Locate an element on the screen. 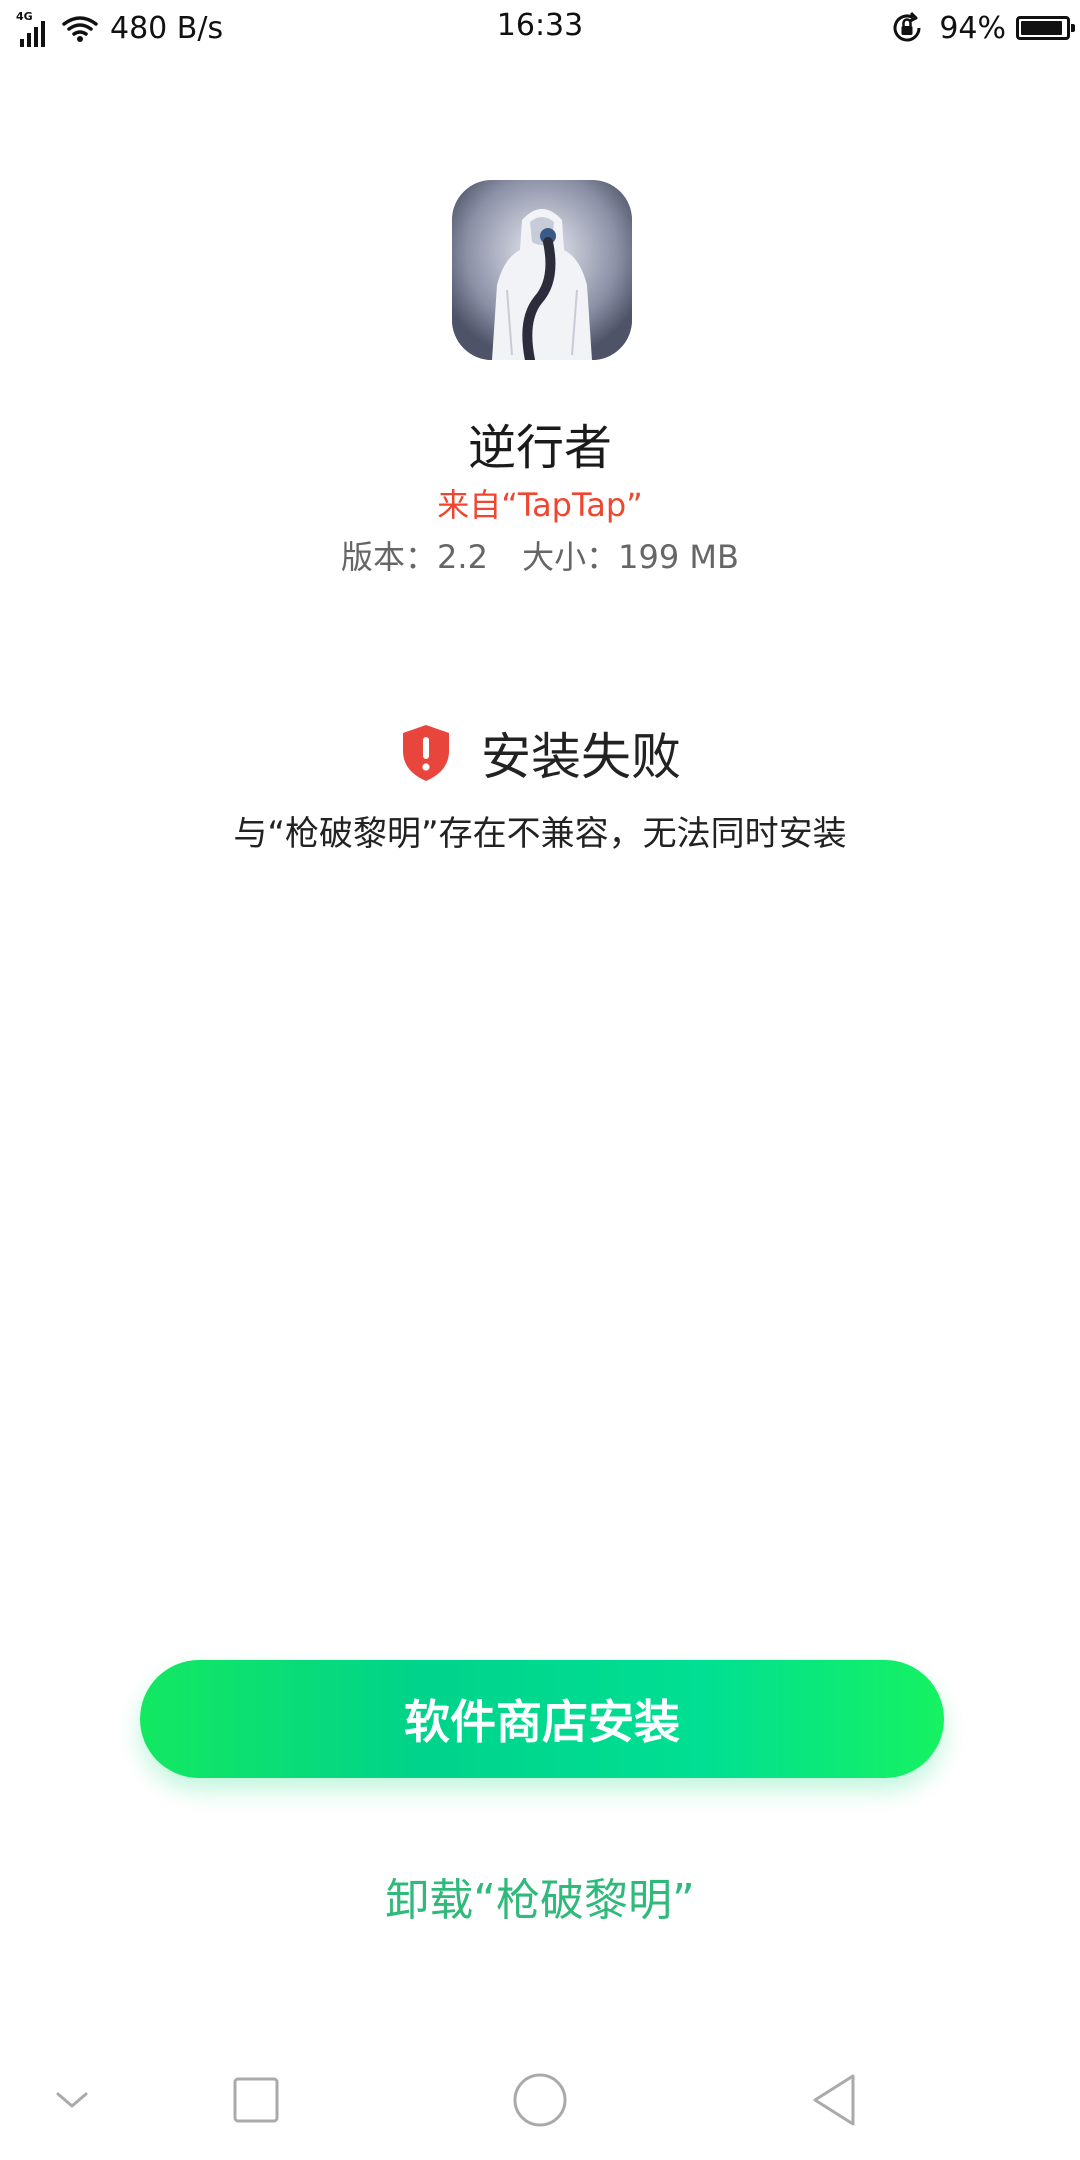 The height and width of the screenshot is (2160, 1080). uninstall-conflicting-app-link: 卸载“枪破黎明” is located at coordinates (540, 1896).